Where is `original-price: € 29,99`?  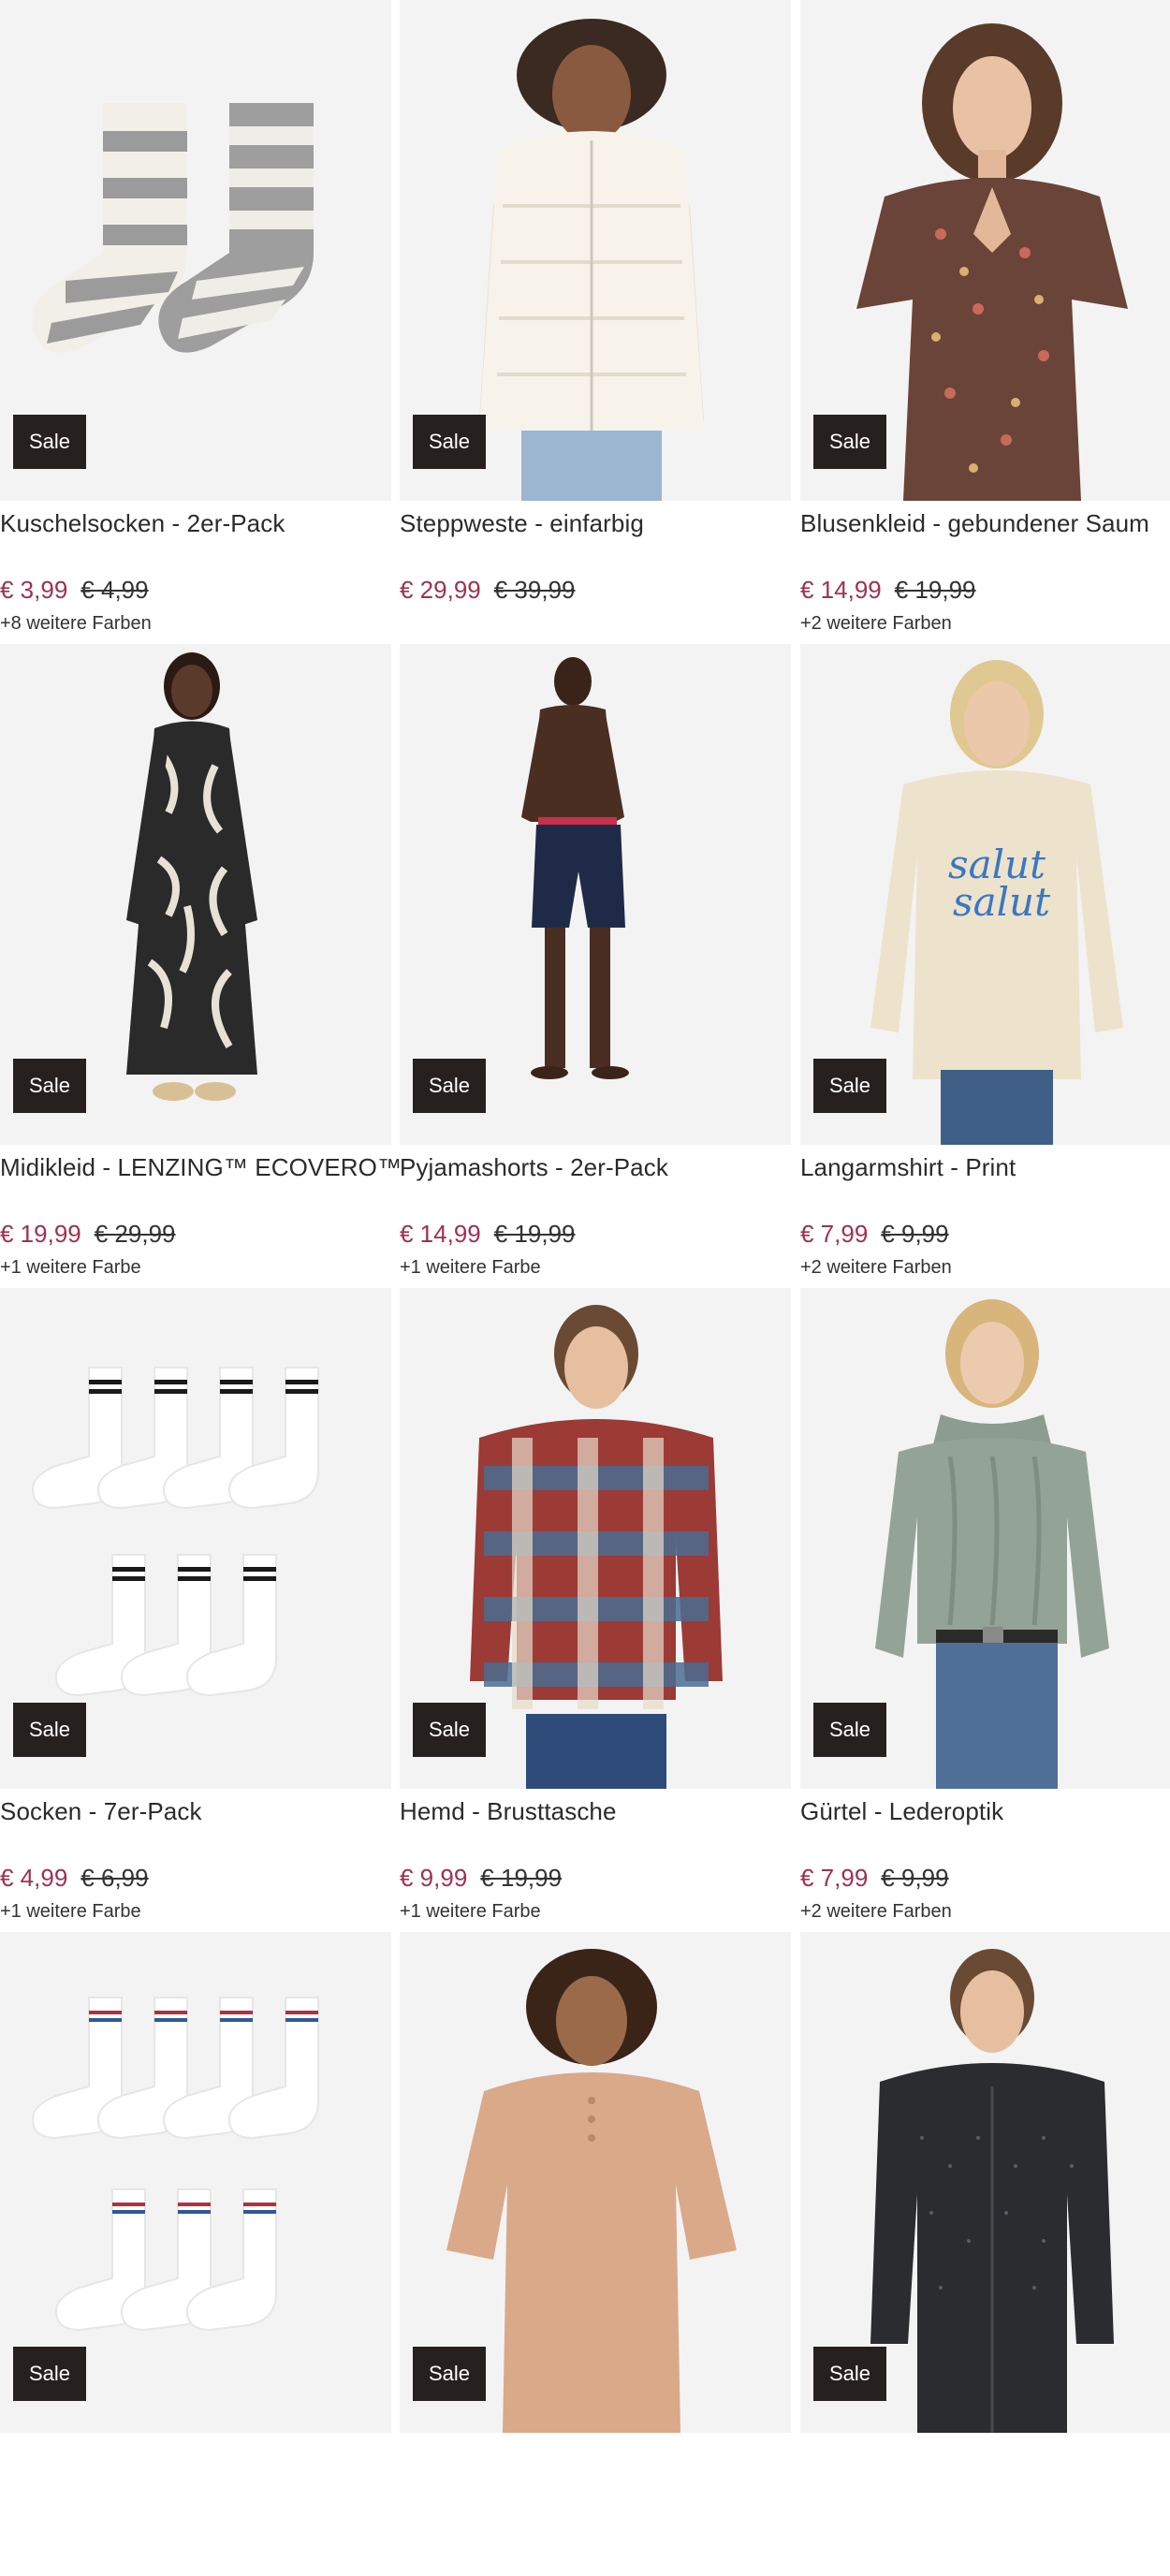
original-price: € 29,99 is located at coordinates (135, 1234).